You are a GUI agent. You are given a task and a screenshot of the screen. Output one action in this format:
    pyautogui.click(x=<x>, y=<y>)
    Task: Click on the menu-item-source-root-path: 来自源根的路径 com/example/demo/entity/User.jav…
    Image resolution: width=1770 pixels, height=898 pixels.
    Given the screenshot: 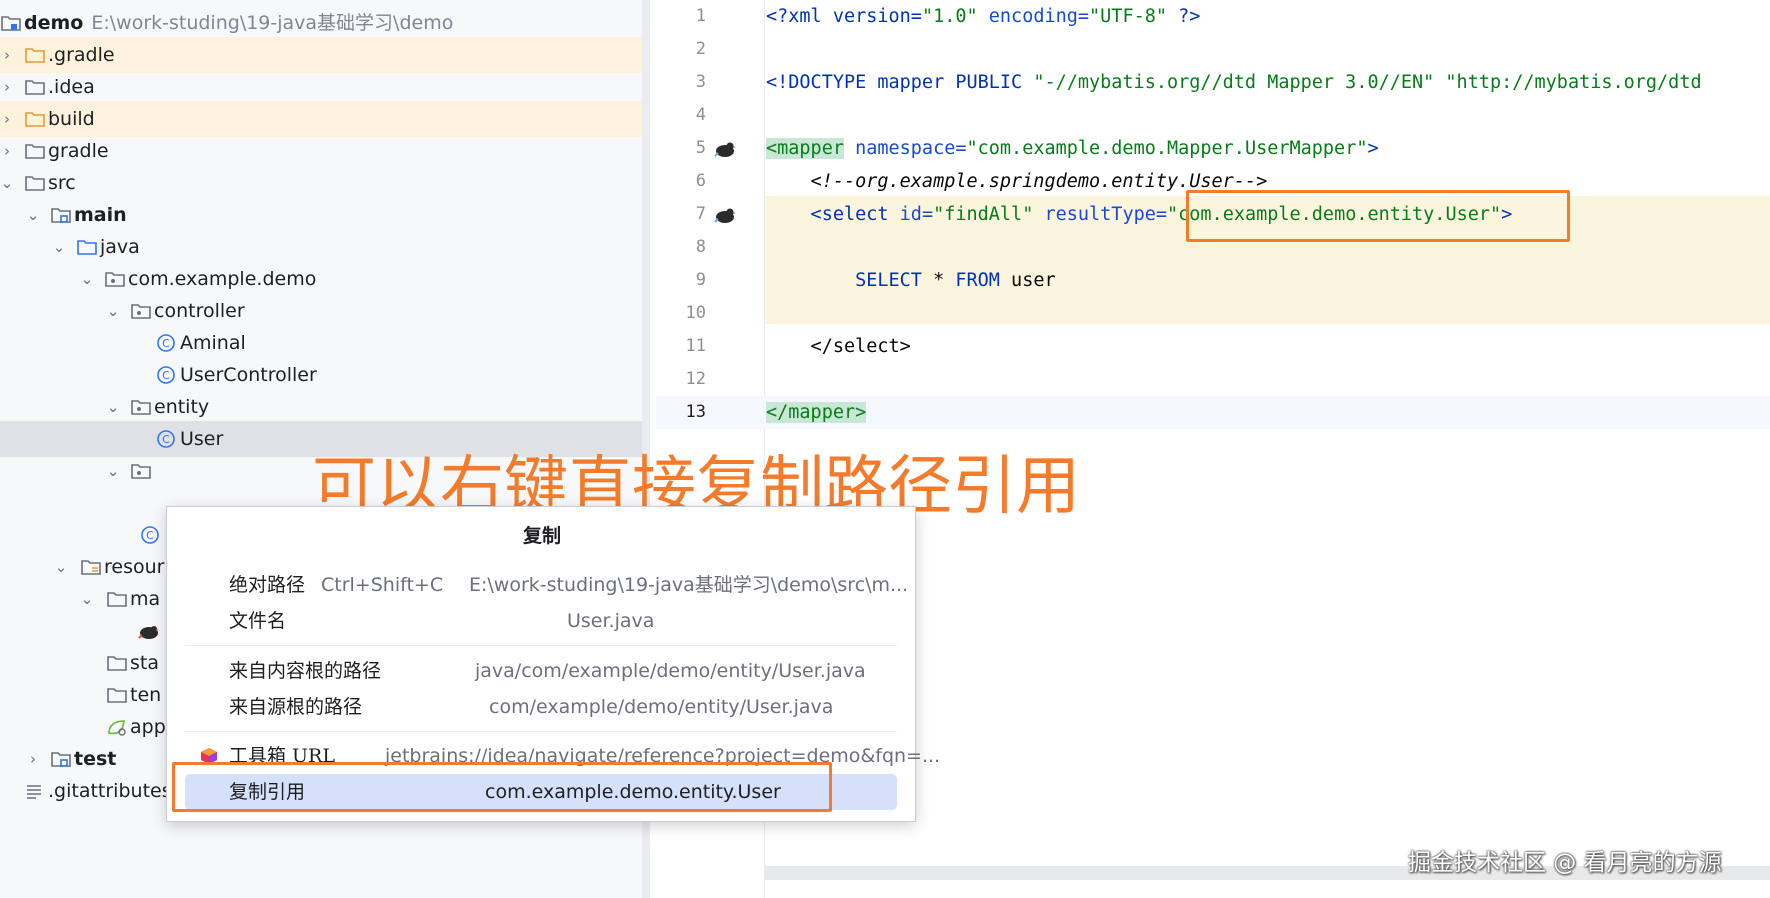 What is the action you would take?
    pyautogui.click(x=541, y=707)
    